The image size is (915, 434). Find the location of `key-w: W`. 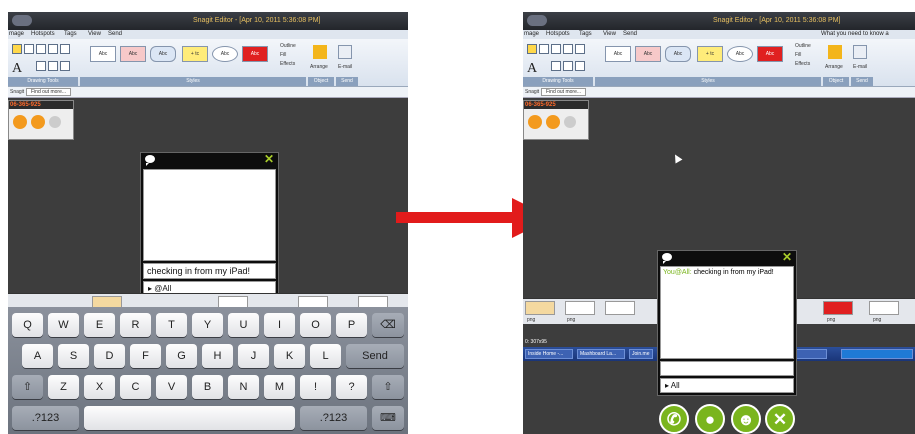

key-w: W is located at coordinates (63, 325).